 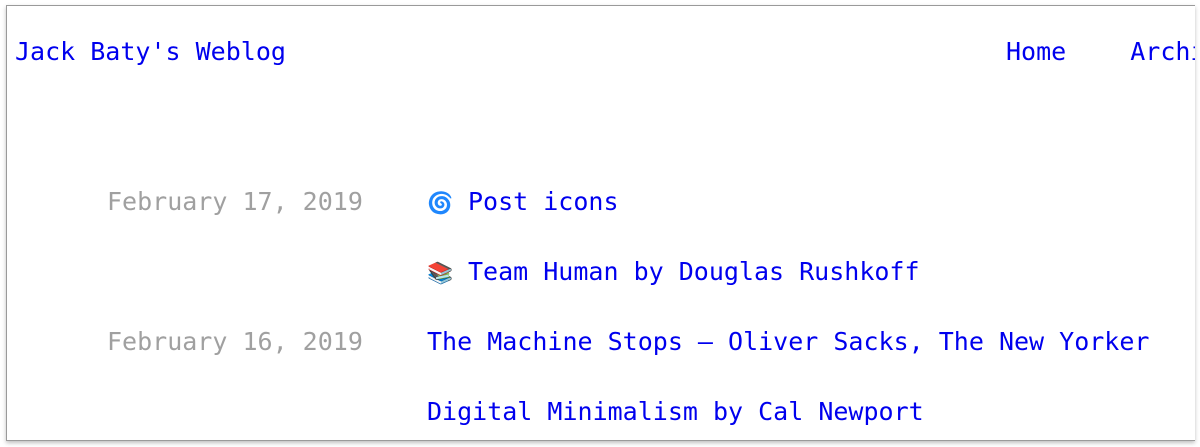 I want to click on site-title-link: Jack Baty's Weblog, so click(x=150, y=52).